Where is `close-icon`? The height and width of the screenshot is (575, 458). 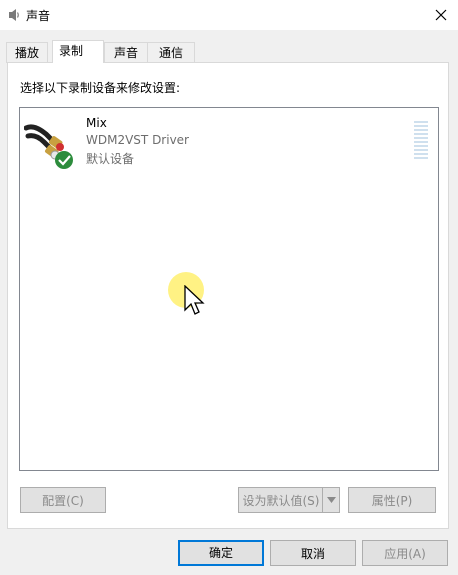 close-icon is located at coordinates (441, 15).